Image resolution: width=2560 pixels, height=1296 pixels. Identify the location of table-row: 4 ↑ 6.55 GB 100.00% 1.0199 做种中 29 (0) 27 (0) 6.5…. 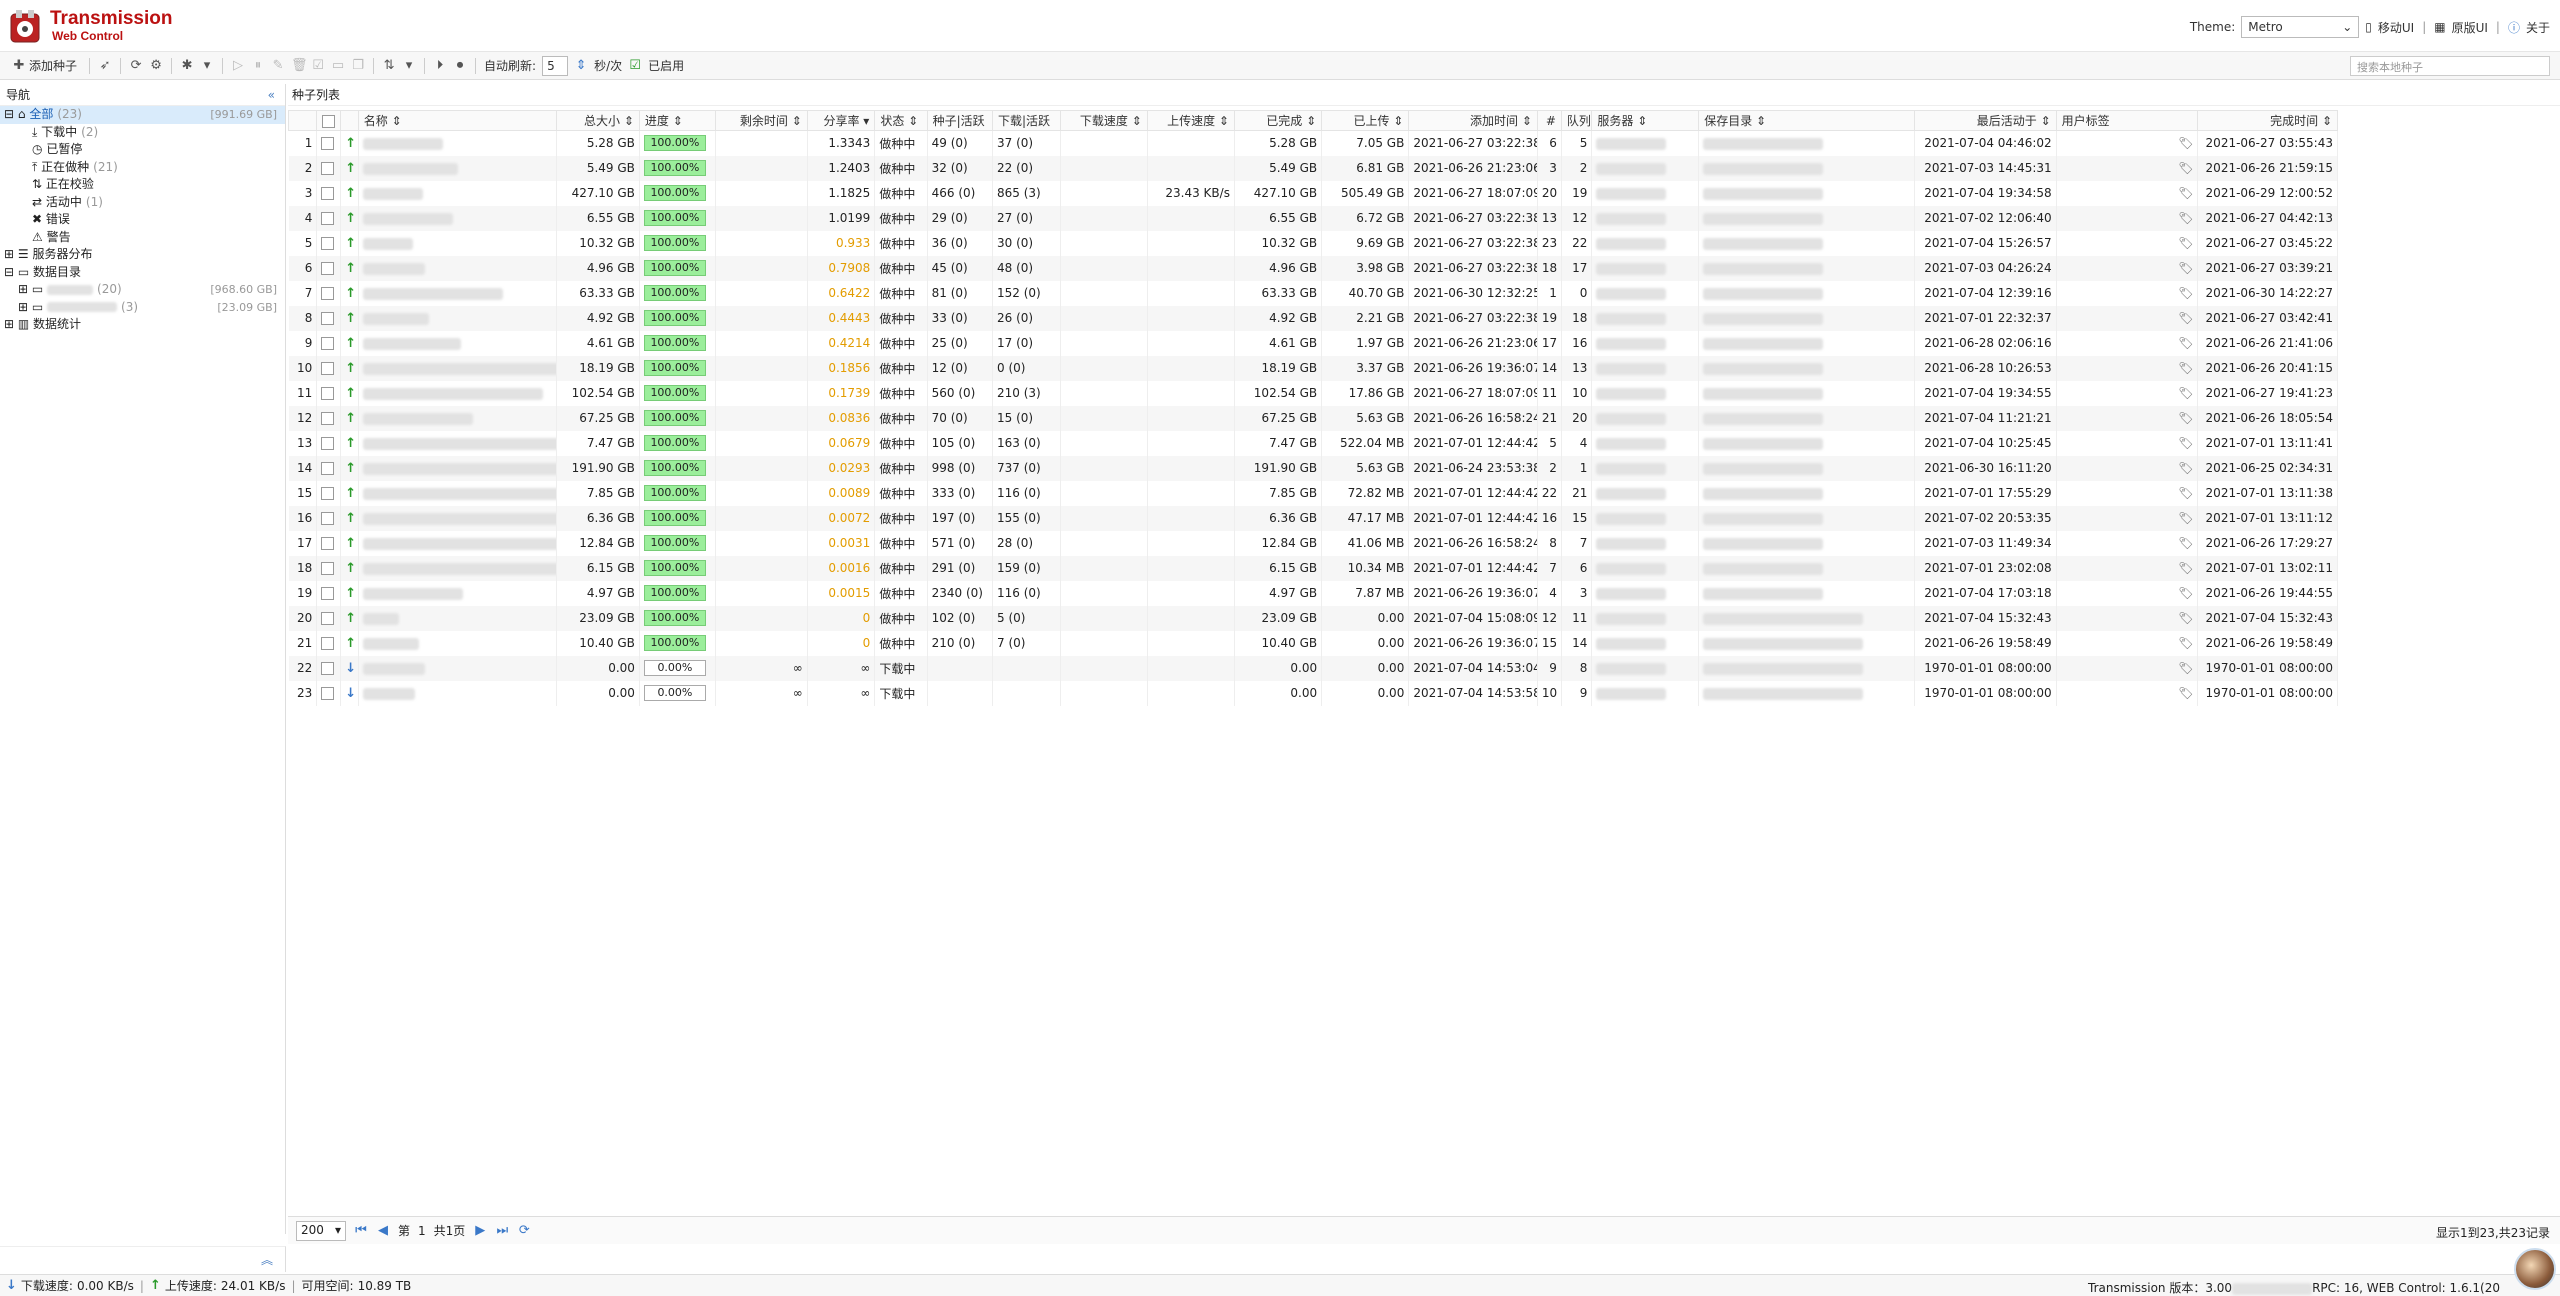
(1313, 218).